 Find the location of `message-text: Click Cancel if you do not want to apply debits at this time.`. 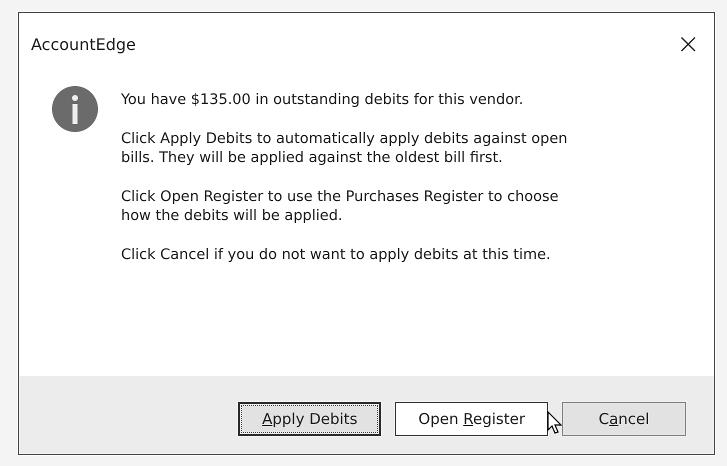

message-text: Click Cancel if you do not want to apply debits at this time. is located at coordinates (336, 255).